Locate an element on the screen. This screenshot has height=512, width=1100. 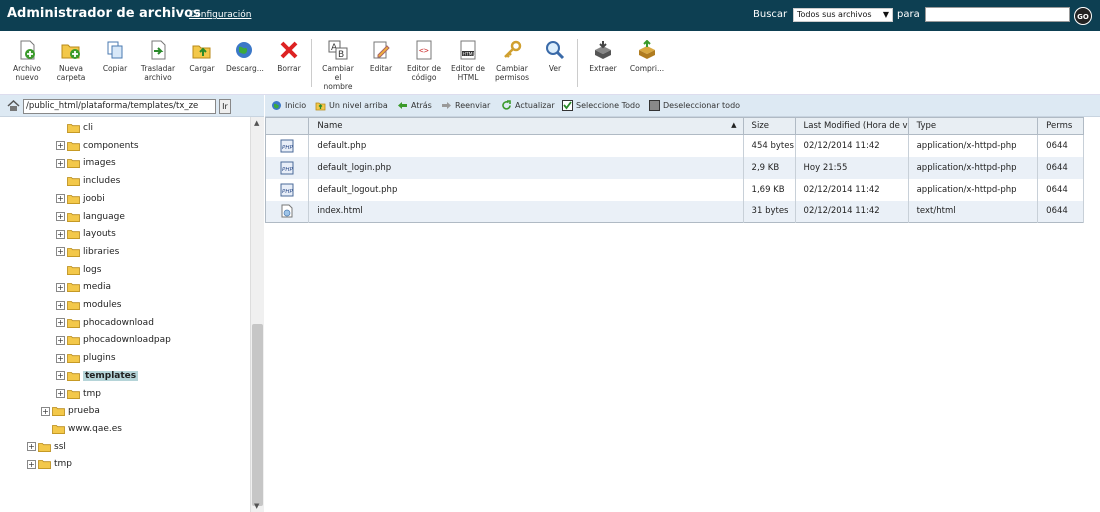
tree-item-label: ssl is located at coordinates (60, 446).